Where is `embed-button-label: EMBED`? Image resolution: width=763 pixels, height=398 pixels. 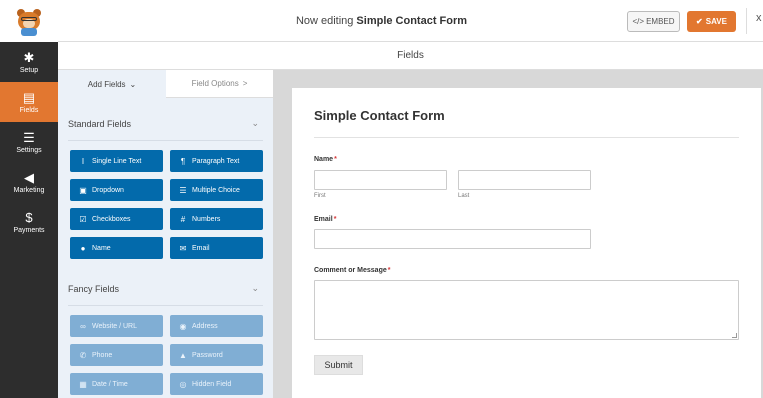 embed-button-label: EMBED is located at coordinates (660, 21).